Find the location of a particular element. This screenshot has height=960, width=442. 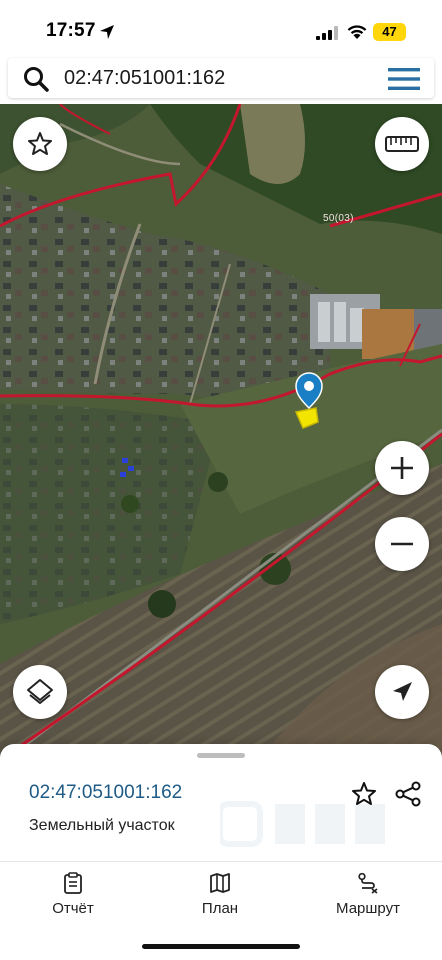

bottom-nav: Отчёт План Маршрут is located at coordinates (221, 893).